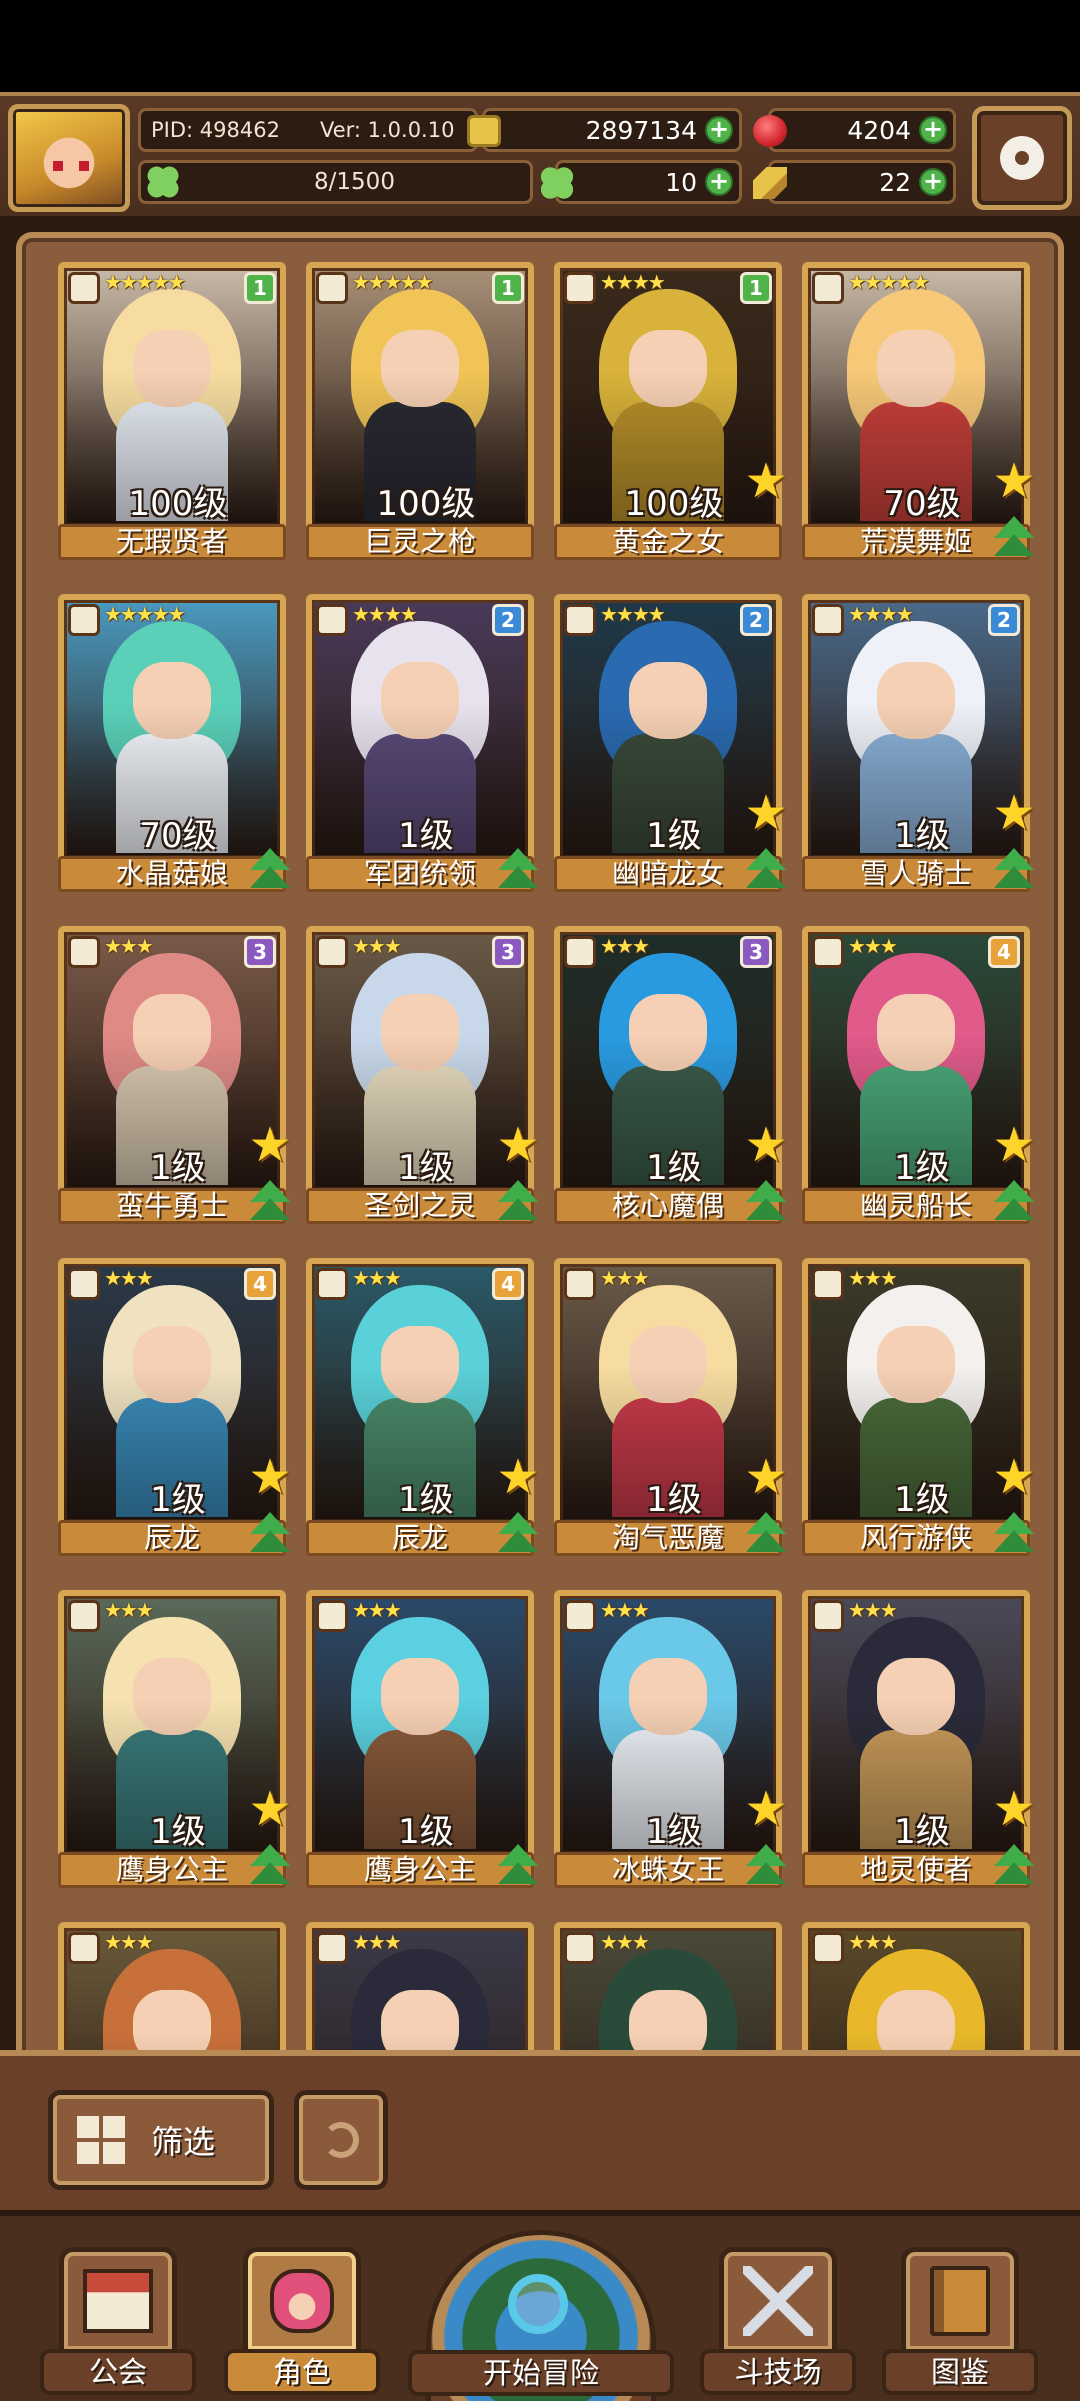 This screenshot has height=2401, width=1080. I want to click on nav-start-adventure: 开始冒险, so click(541, 2315).